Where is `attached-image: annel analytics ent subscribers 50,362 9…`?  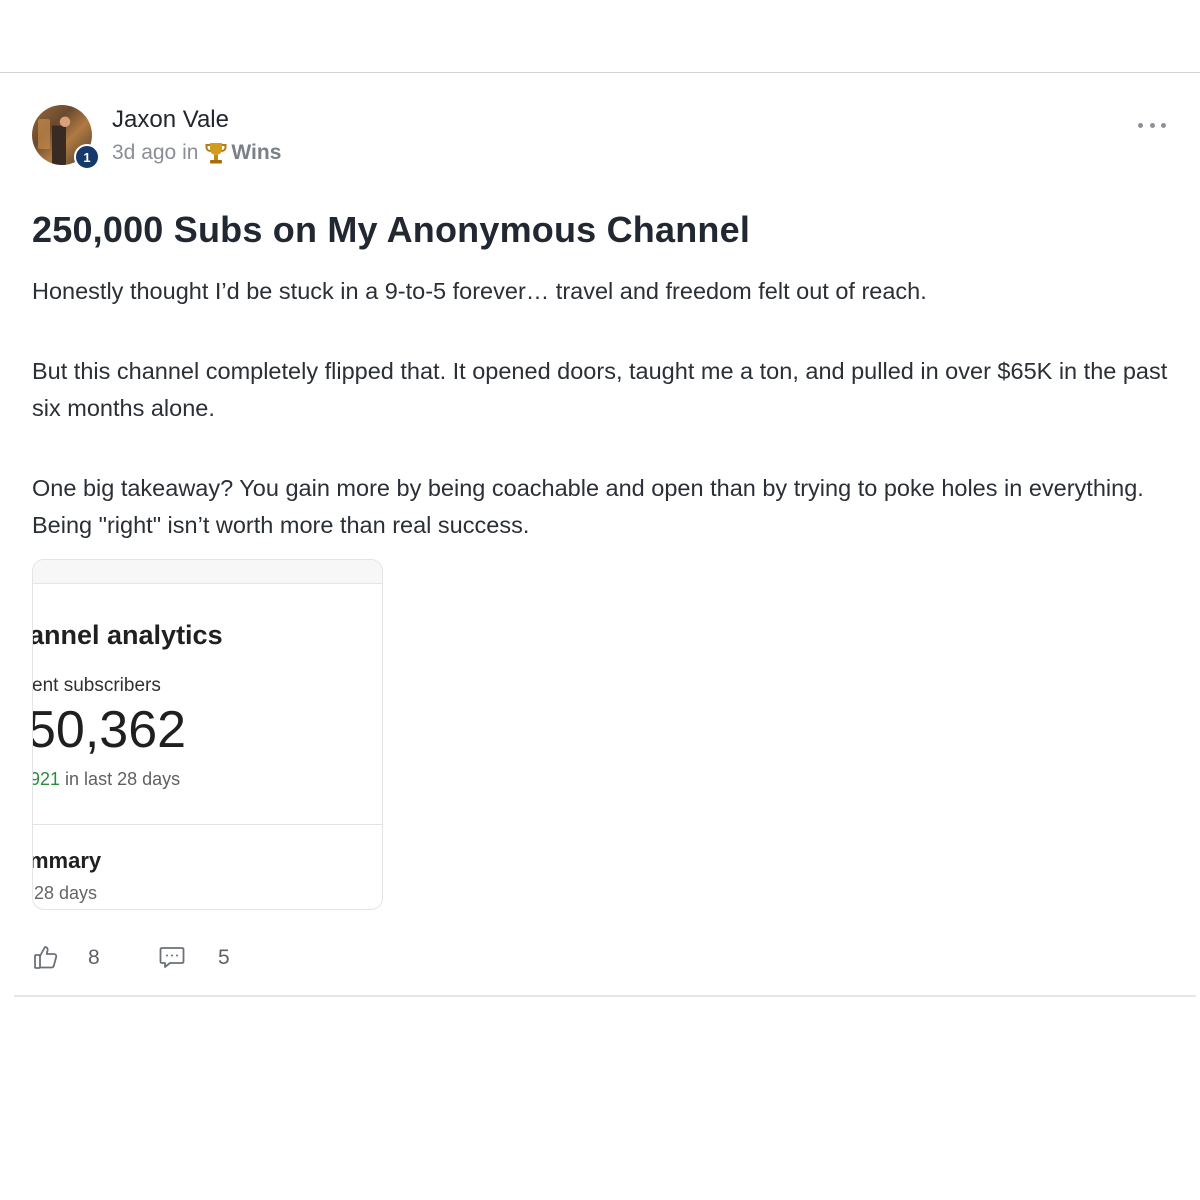 attached-image: annel analytics ent subscribers 50,362 9… is located at coordinates (207, 734).